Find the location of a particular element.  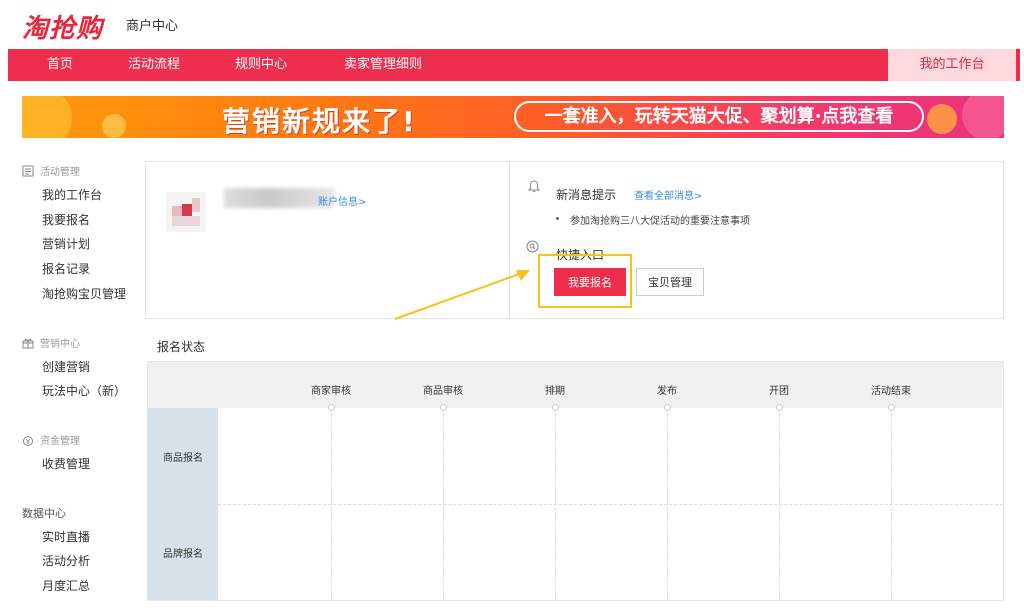

status-column-label: 活动结束 is located at coordinates (891, 391).